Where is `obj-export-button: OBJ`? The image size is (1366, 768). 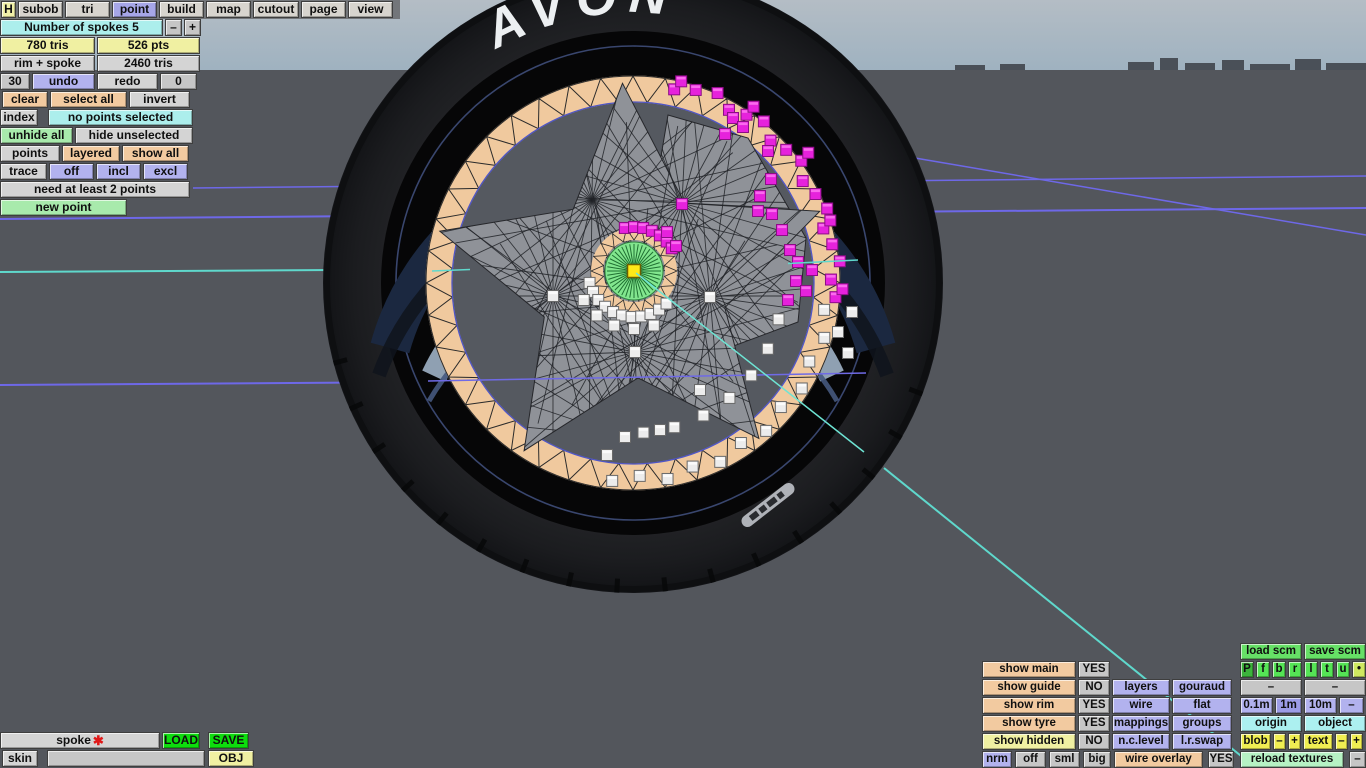
obj-export-button: OBJ is located at coordinates (231, 758).